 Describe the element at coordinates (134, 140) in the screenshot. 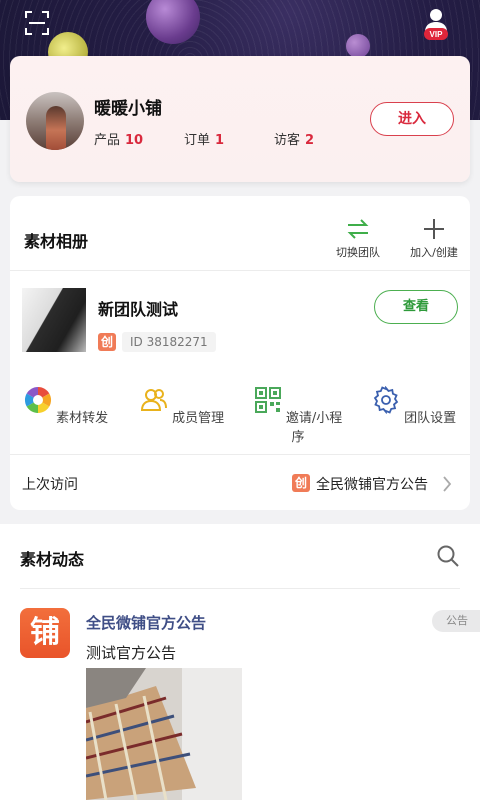

I see `stat-value: 10` at that location.